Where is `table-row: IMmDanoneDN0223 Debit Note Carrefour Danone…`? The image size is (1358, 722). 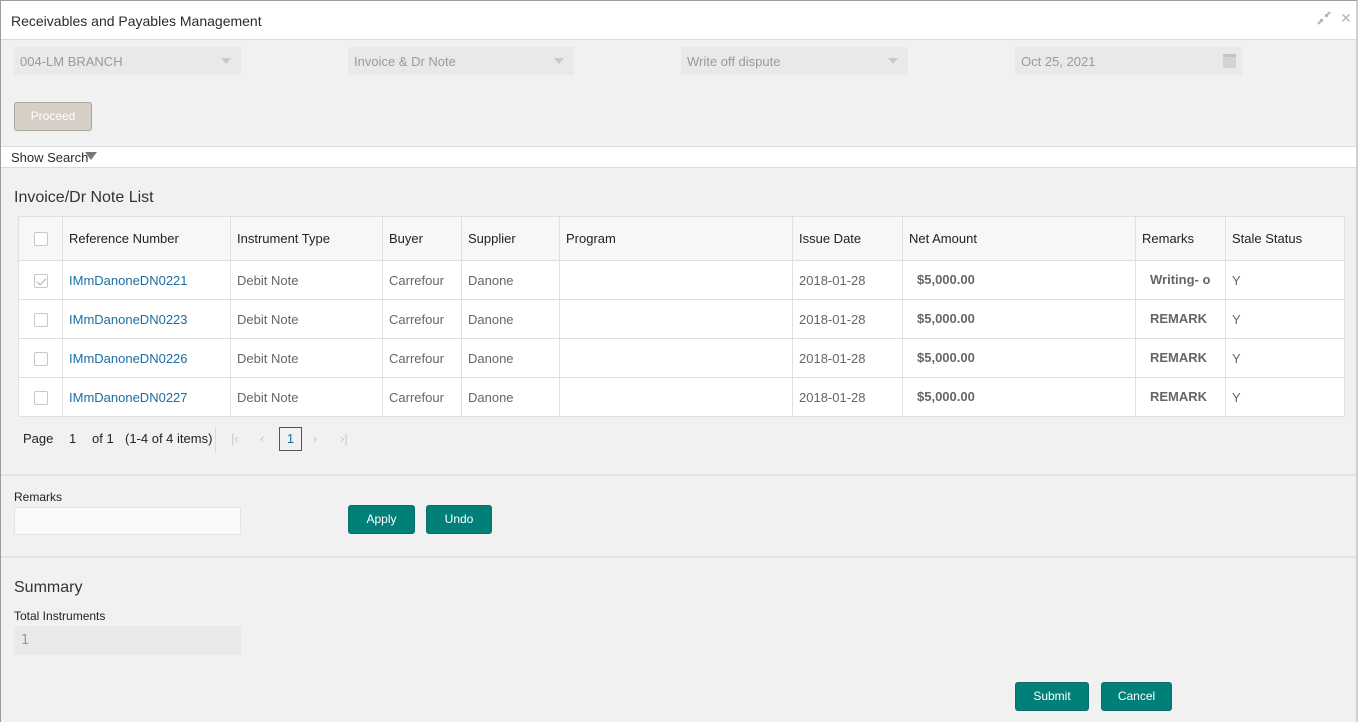
table-row: IMmDanoneDN0223 Debit Note Carrefour Danone… is located at coordinates (681, 319).